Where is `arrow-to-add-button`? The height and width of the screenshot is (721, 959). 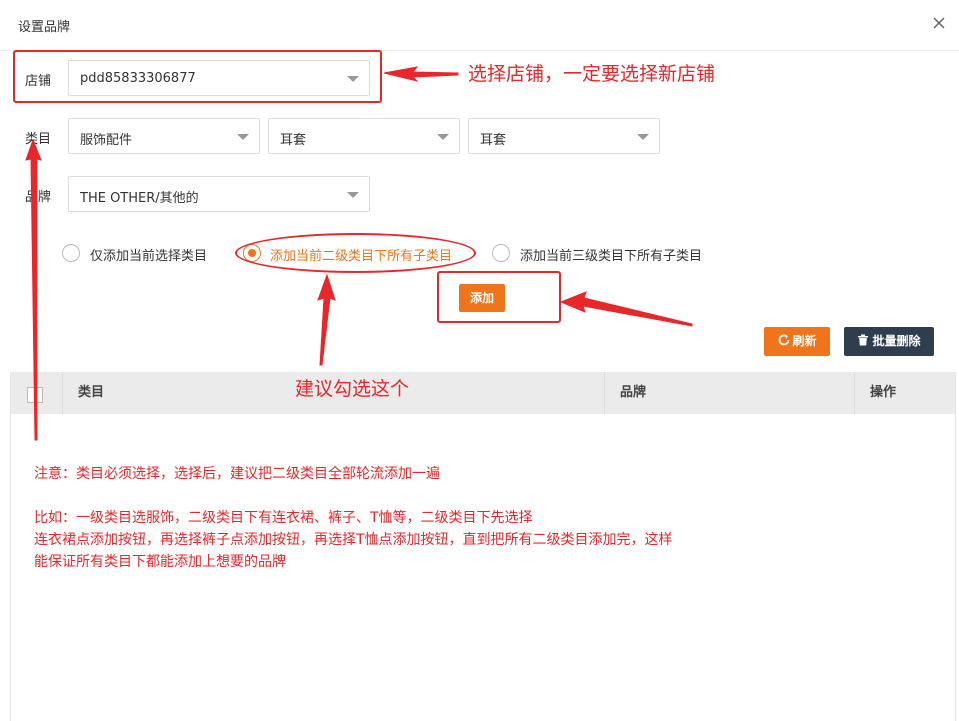
arrow-to-add-button is located at coordinates (626, 309).